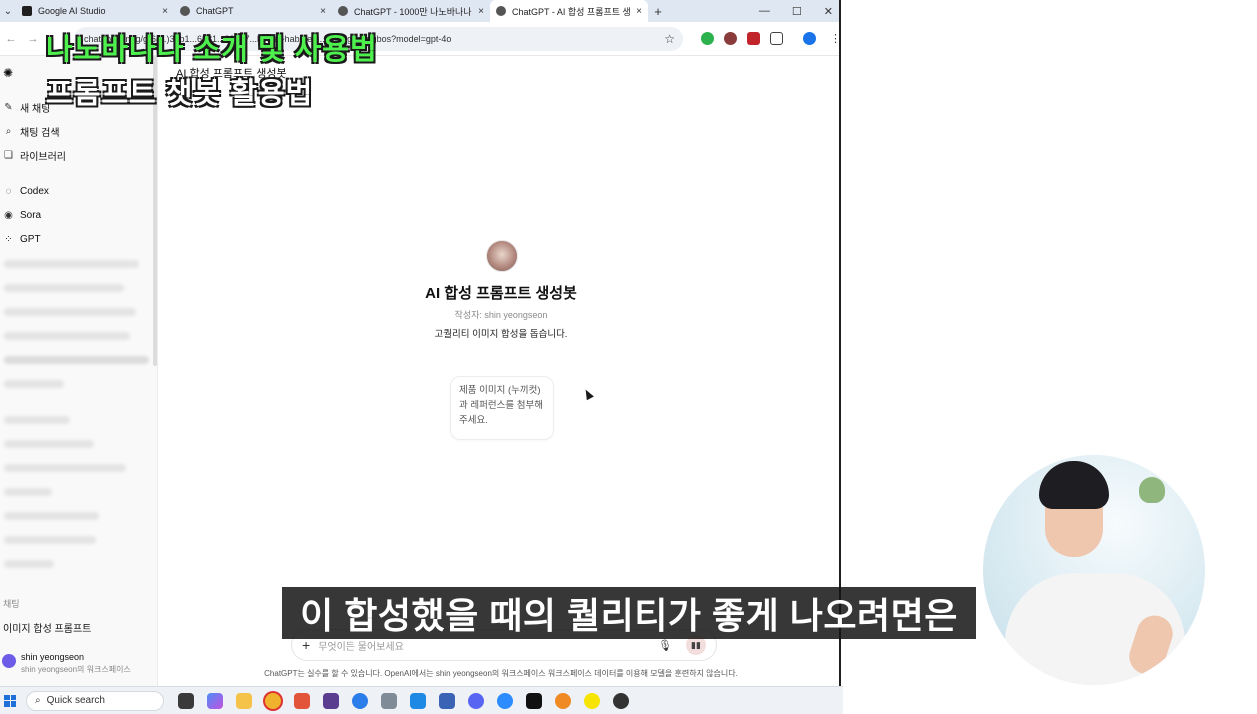 This screenshot has height=714, width=1257. Describe the element at coordinates (11, 604) in the screenshot. I see `sidebar-section-chats: 채팅` at that location.